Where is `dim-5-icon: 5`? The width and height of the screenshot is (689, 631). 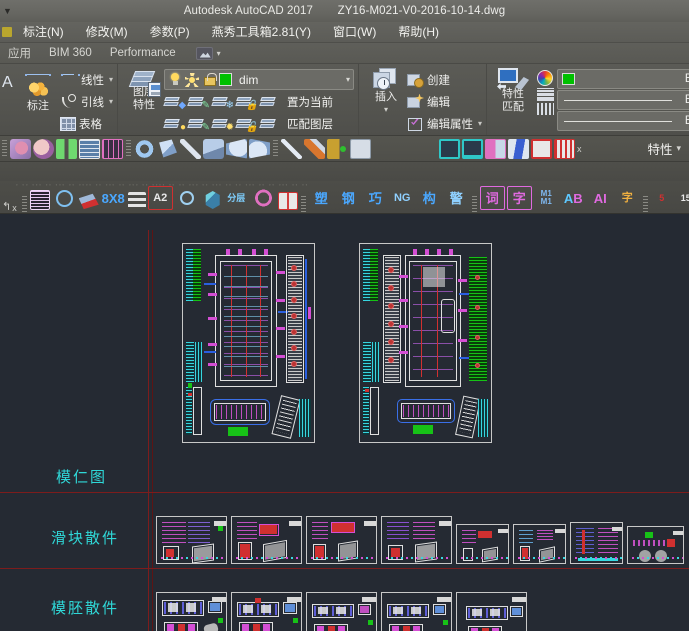 dim-5-icon: 5 is located at coordinates (662, 198).